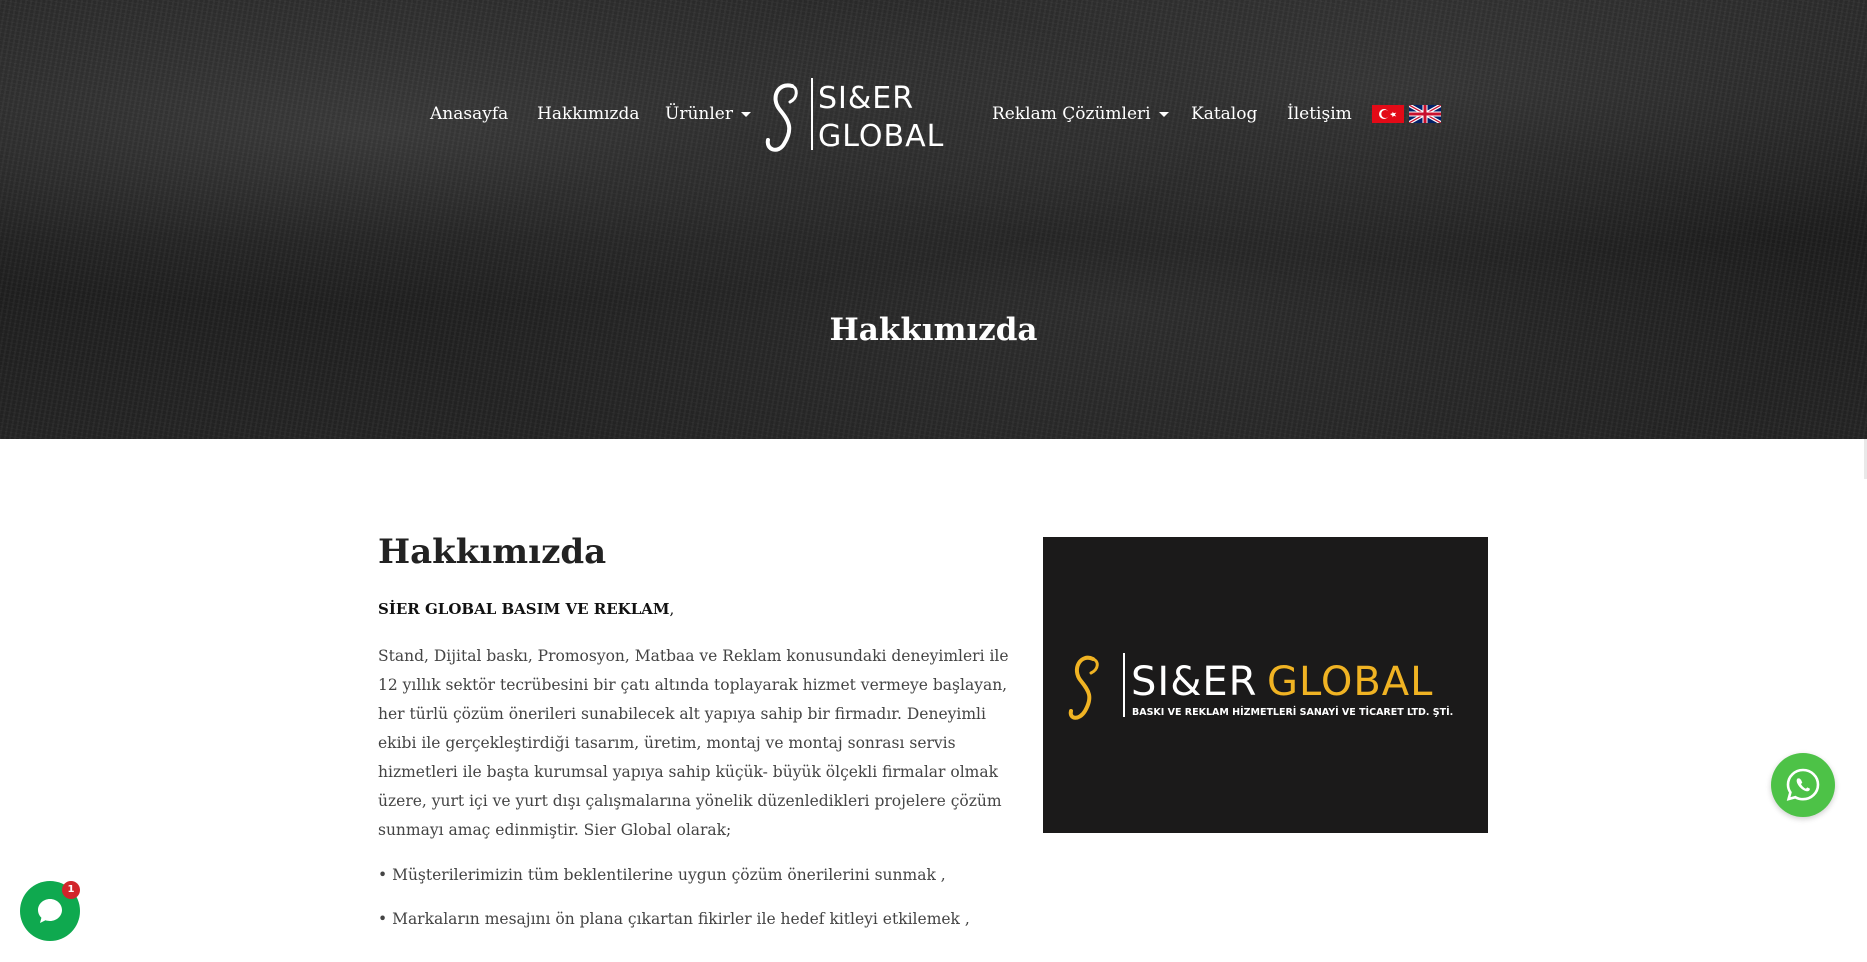  I want to click on section-heading: Hakkımızda, so click(492, 552).